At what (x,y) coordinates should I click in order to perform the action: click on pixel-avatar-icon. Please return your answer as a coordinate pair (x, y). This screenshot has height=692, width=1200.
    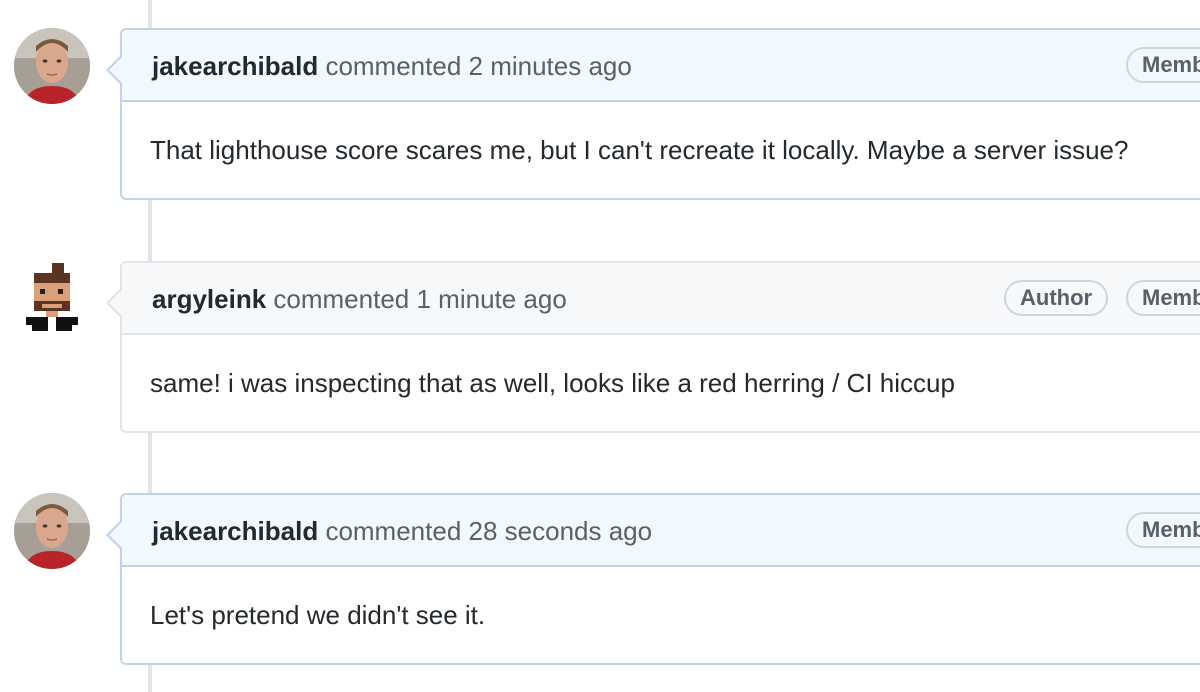
    Looking at the image, I should click on (52, 297).